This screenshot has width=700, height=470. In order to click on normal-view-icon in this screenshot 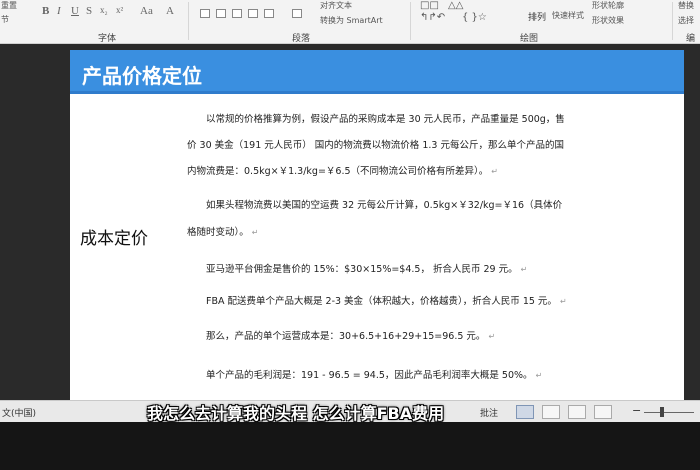, I will do `click(525, 412)`.